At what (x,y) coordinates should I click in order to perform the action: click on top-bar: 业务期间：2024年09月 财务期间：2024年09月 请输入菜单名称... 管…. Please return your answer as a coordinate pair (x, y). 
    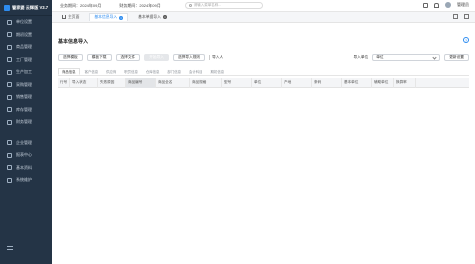
    Looking at the image, I should click on (263, 6).